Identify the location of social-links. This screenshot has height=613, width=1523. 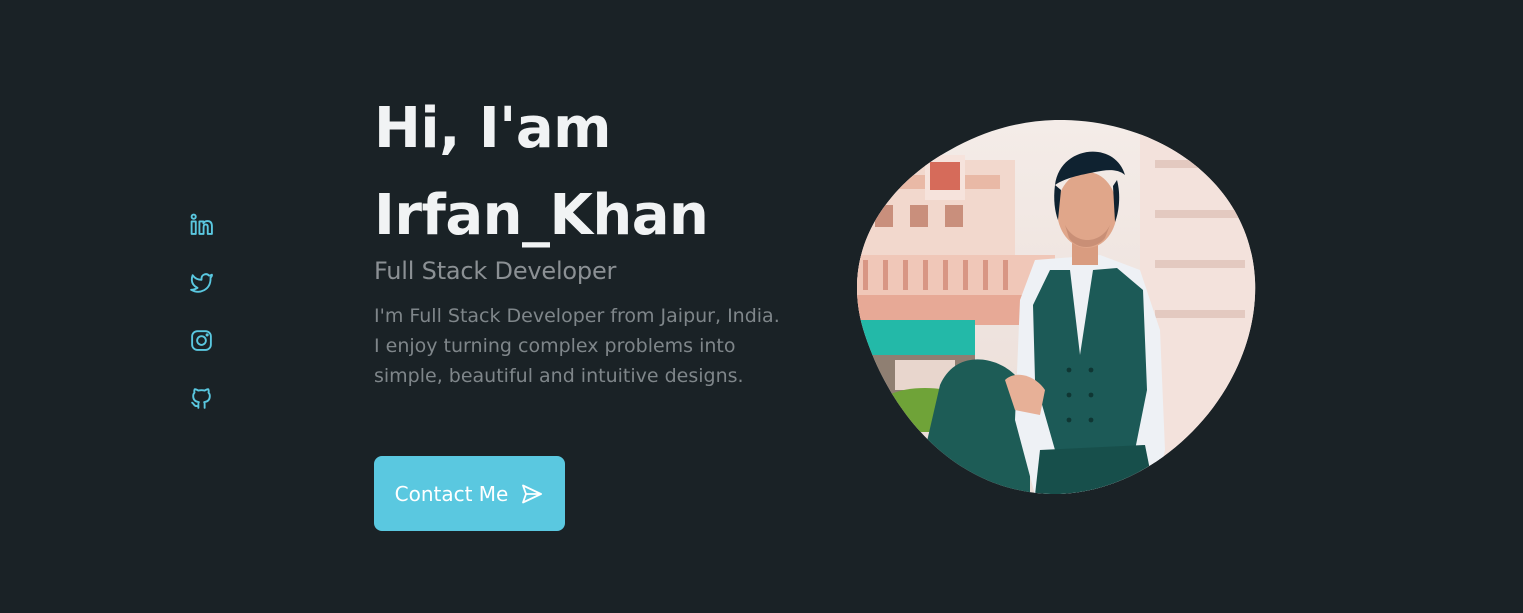
(201, 311).